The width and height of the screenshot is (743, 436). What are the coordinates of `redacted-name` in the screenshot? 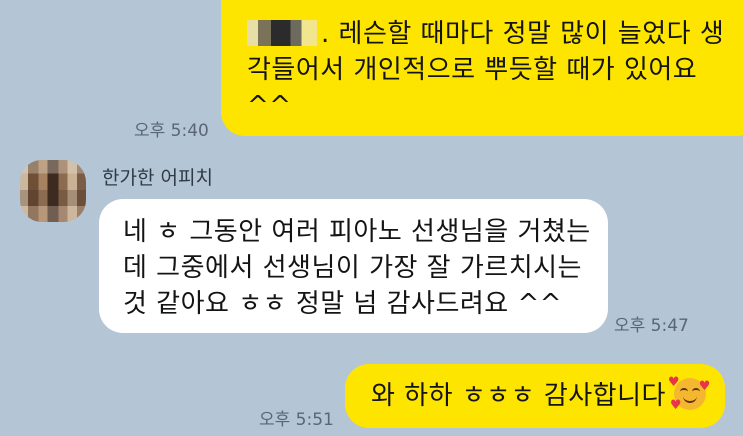 It's located at (282, 33).